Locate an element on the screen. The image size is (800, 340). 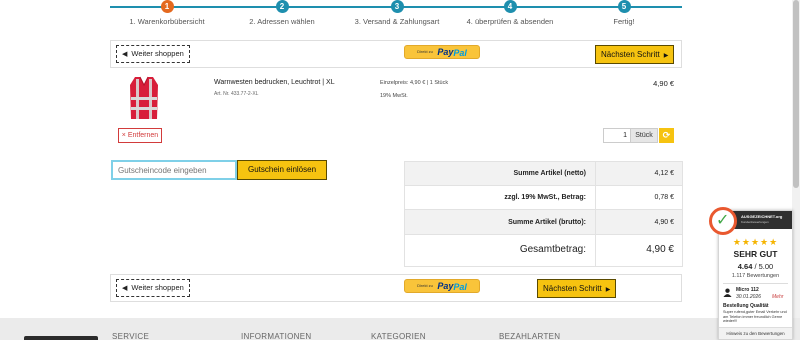
step-number: 2 is located at coordinates (282, 6).